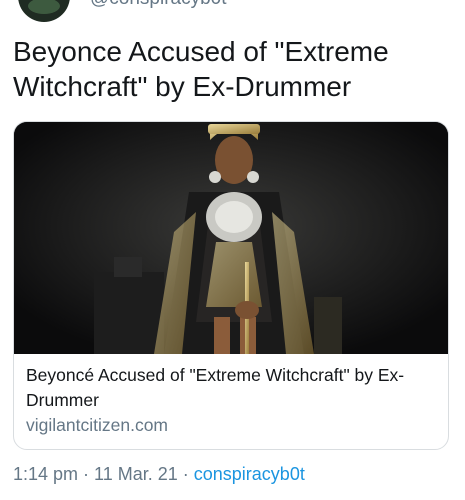 The width and height of the screenshot is (465, 500). I want to click on tweet-source-link: conspiracyb0t, so click(249, 474).